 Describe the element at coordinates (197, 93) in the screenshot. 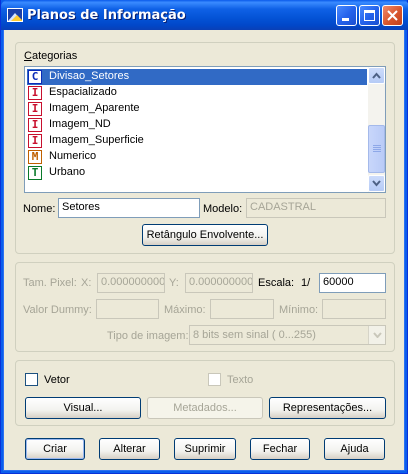

I see `list-item: I Espacializado` at that location.